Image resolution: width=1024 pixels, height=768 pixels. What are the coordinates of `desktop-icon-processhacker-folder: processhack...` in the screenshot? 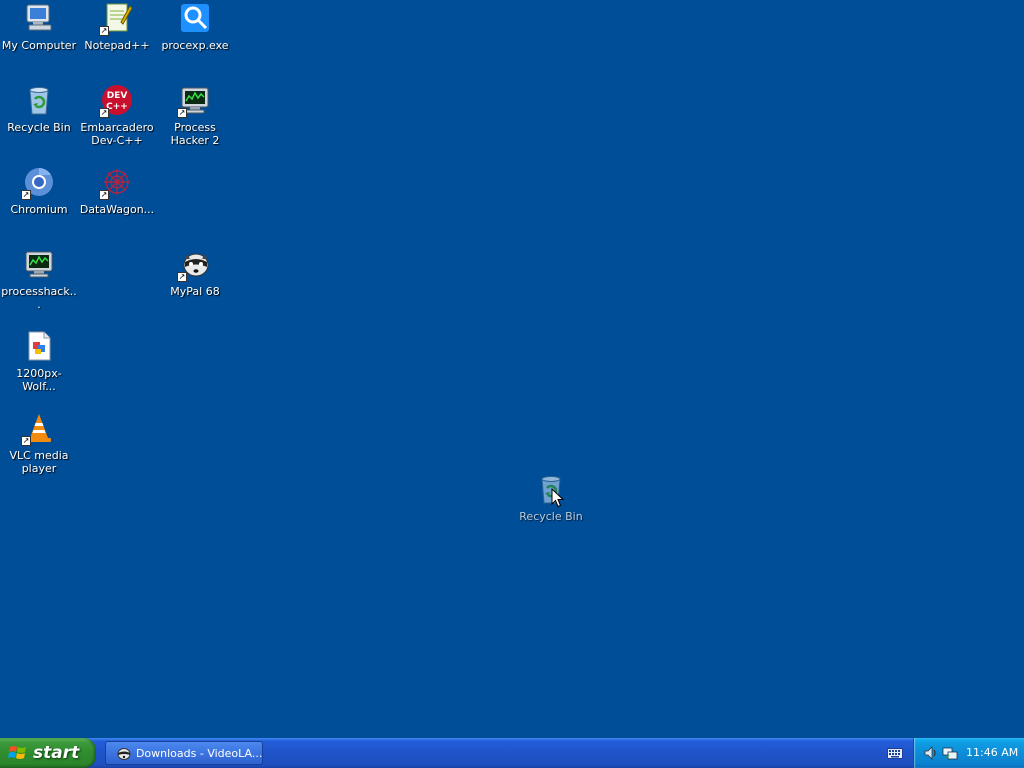 It's located at (39, 279).